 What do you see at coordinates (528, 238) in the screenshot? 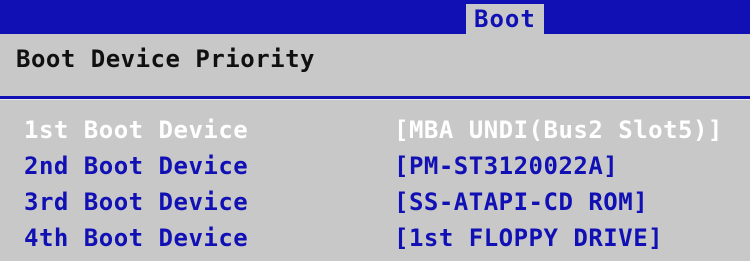
I see `boot-device-value: [1st FLOPPY DRIVE]` at bounding box center [528, 238].